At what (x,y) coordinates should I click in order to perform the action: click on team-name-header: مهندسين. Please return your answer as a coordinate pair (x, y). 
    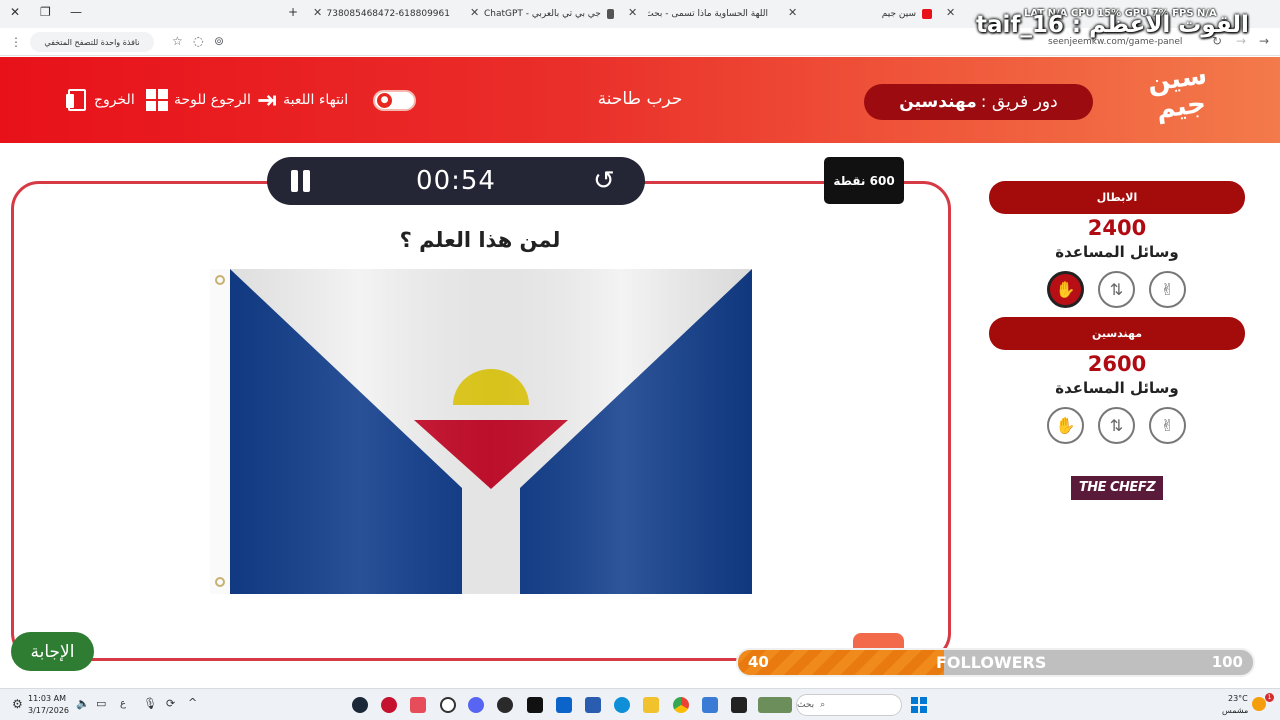
    Looking at the image, I should click on (1117, 333).